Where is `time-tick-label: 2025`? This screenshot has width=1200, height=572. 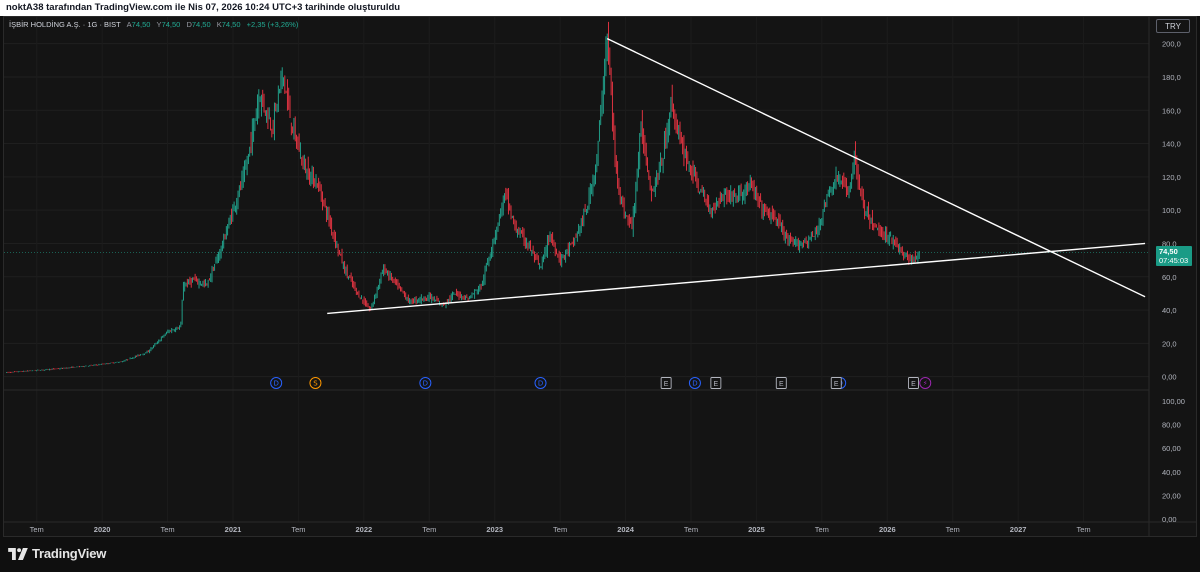
time-tick-label: 2025 is located at coordinates (756, 529).